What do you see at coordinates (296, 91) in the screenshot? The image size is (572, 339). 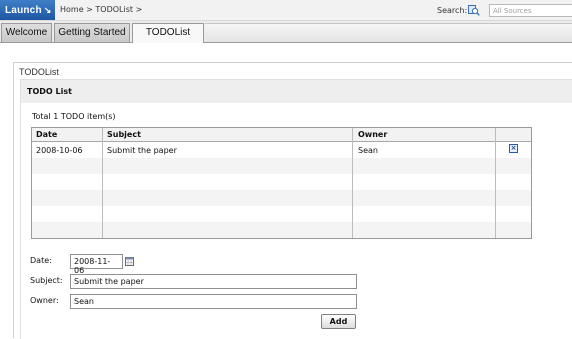 I see `section-header: TODO List` at bounding box center [296, 91].